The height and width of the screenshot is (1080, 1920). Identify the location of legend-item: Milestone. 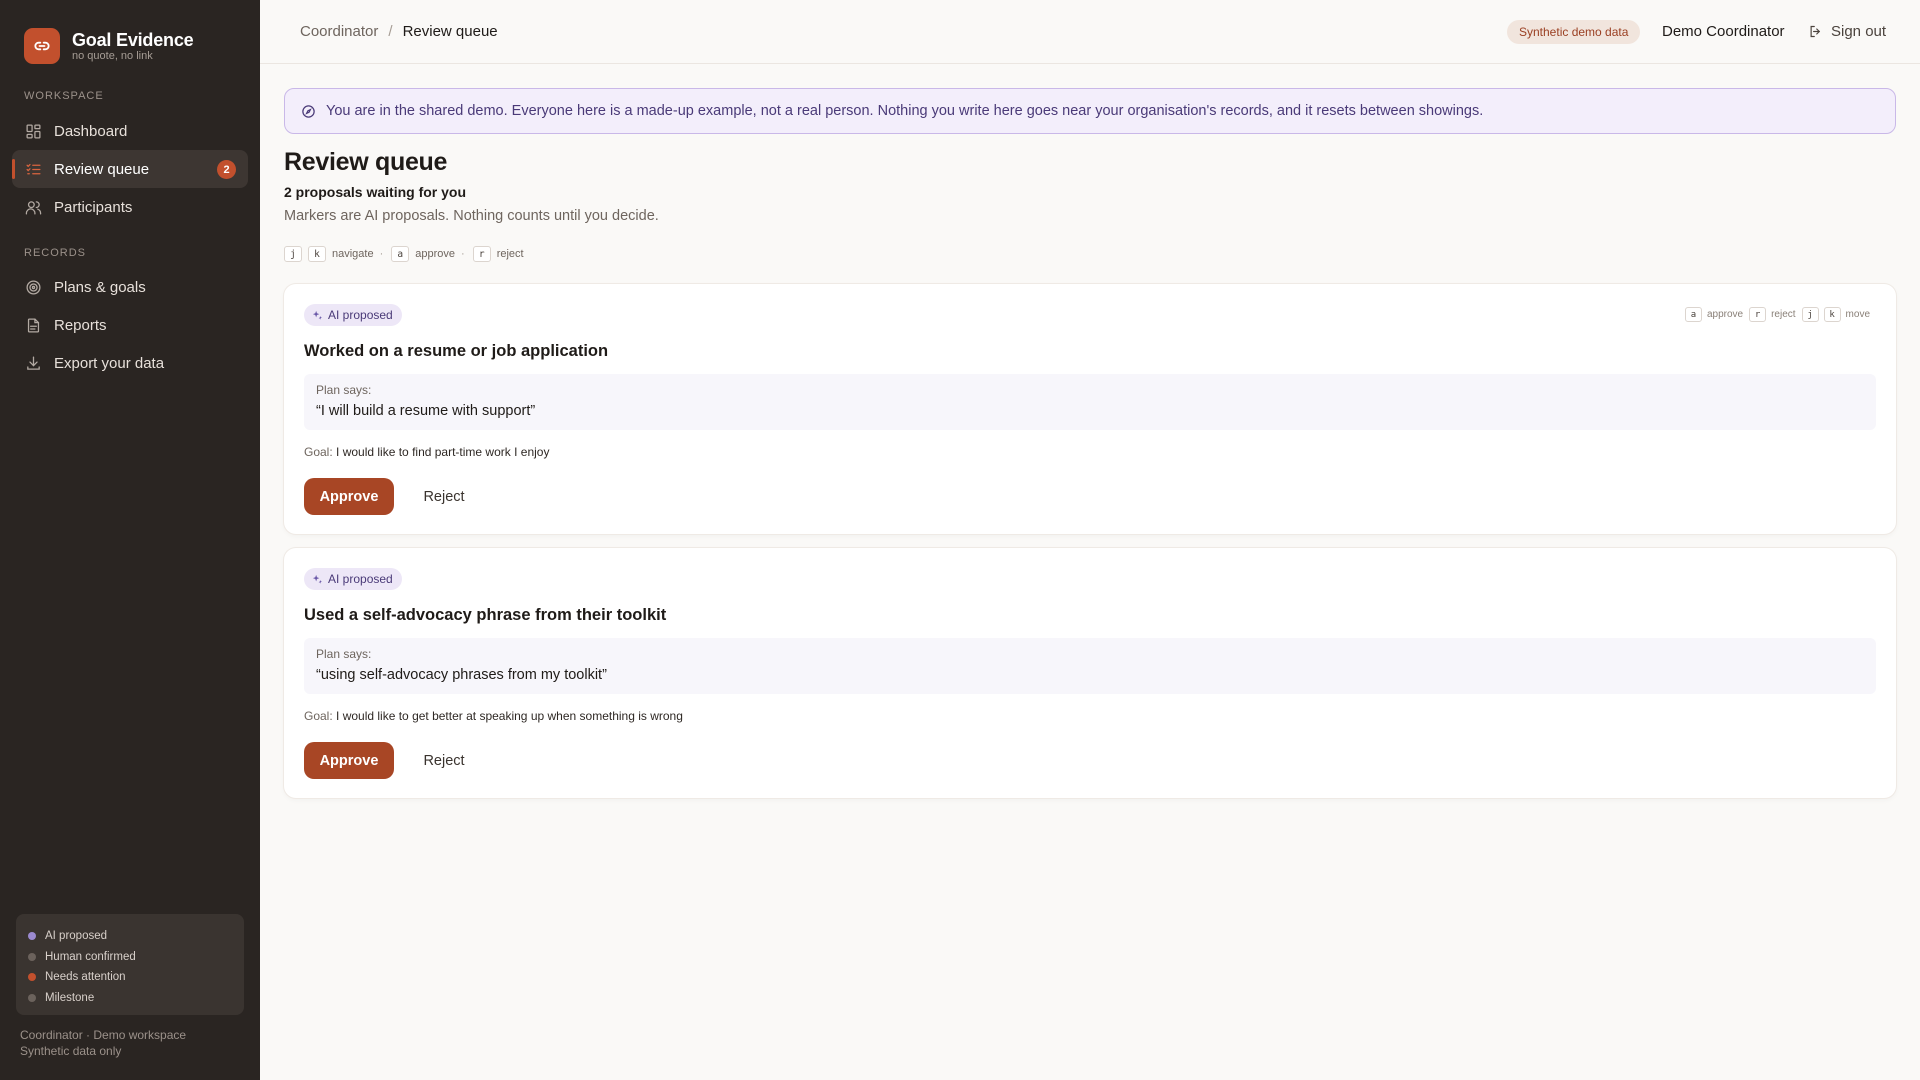
(130, 998).